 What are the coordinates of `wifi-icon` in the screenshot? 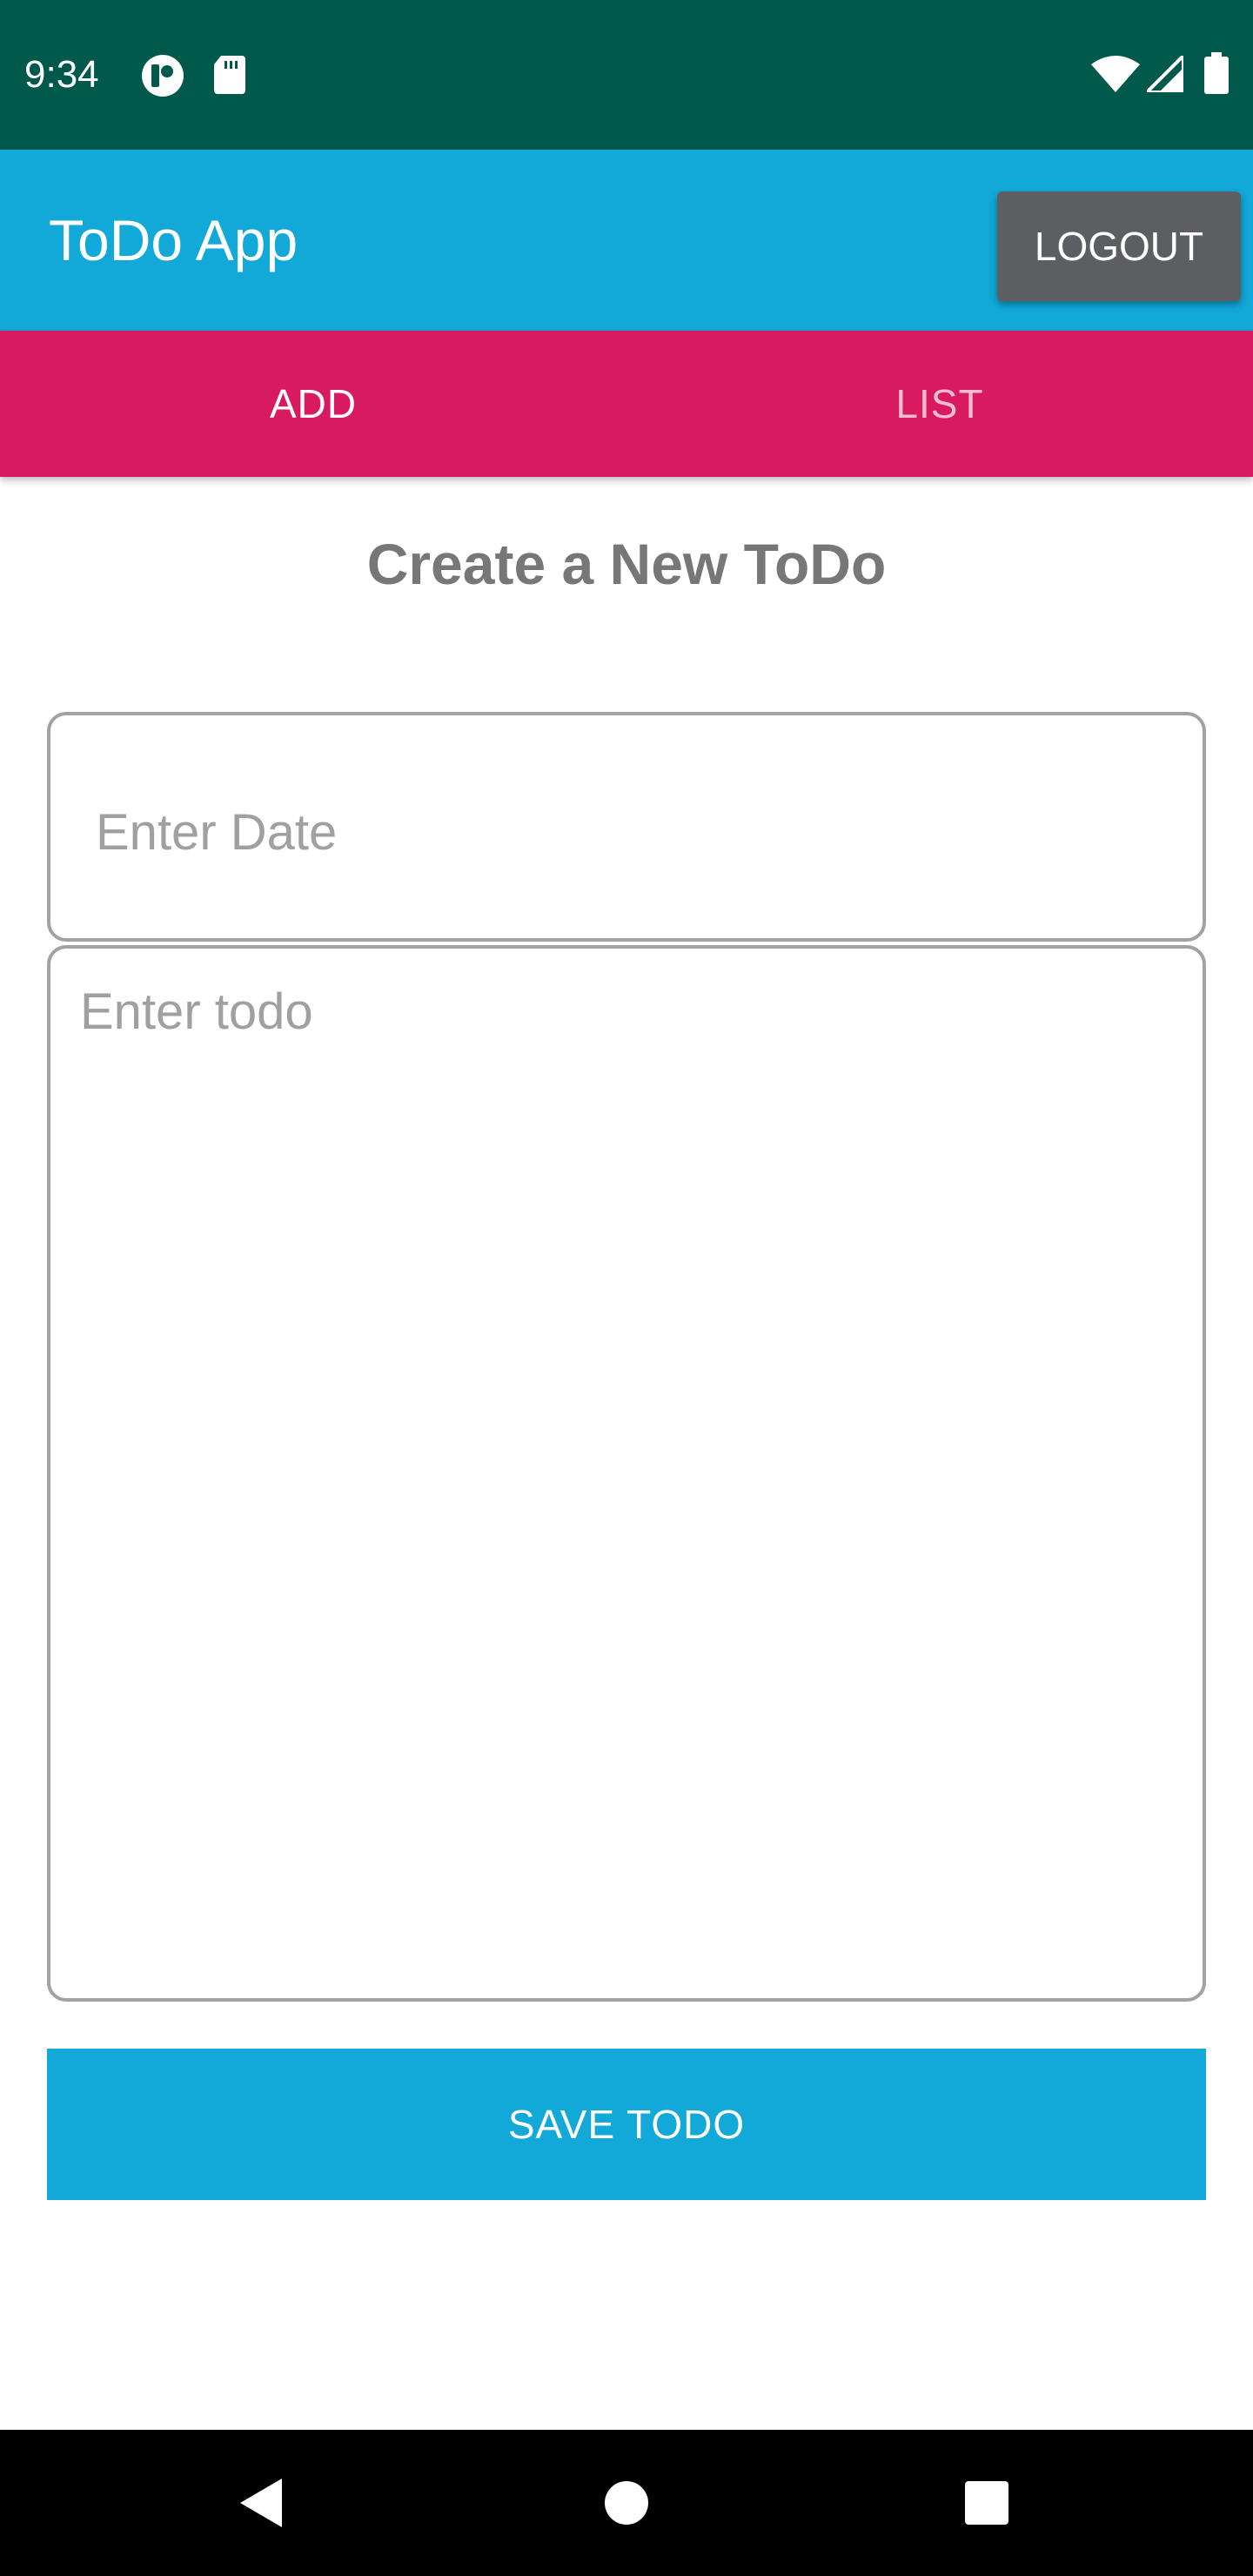 It's located at (1115, 77).